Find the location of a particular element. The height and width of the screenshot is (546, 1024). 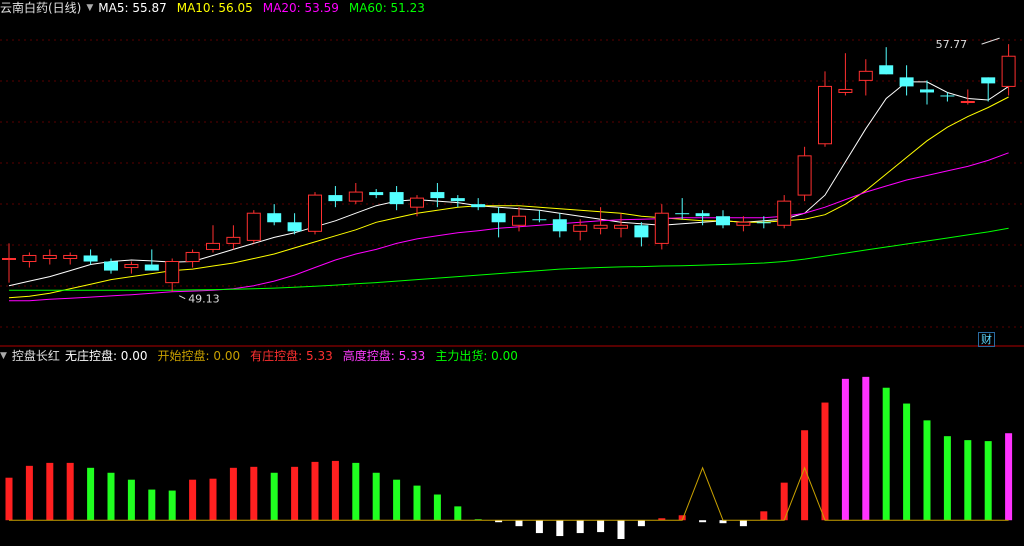

legend-item-name: 有庄控盘 is located at coordinates (274, 356).